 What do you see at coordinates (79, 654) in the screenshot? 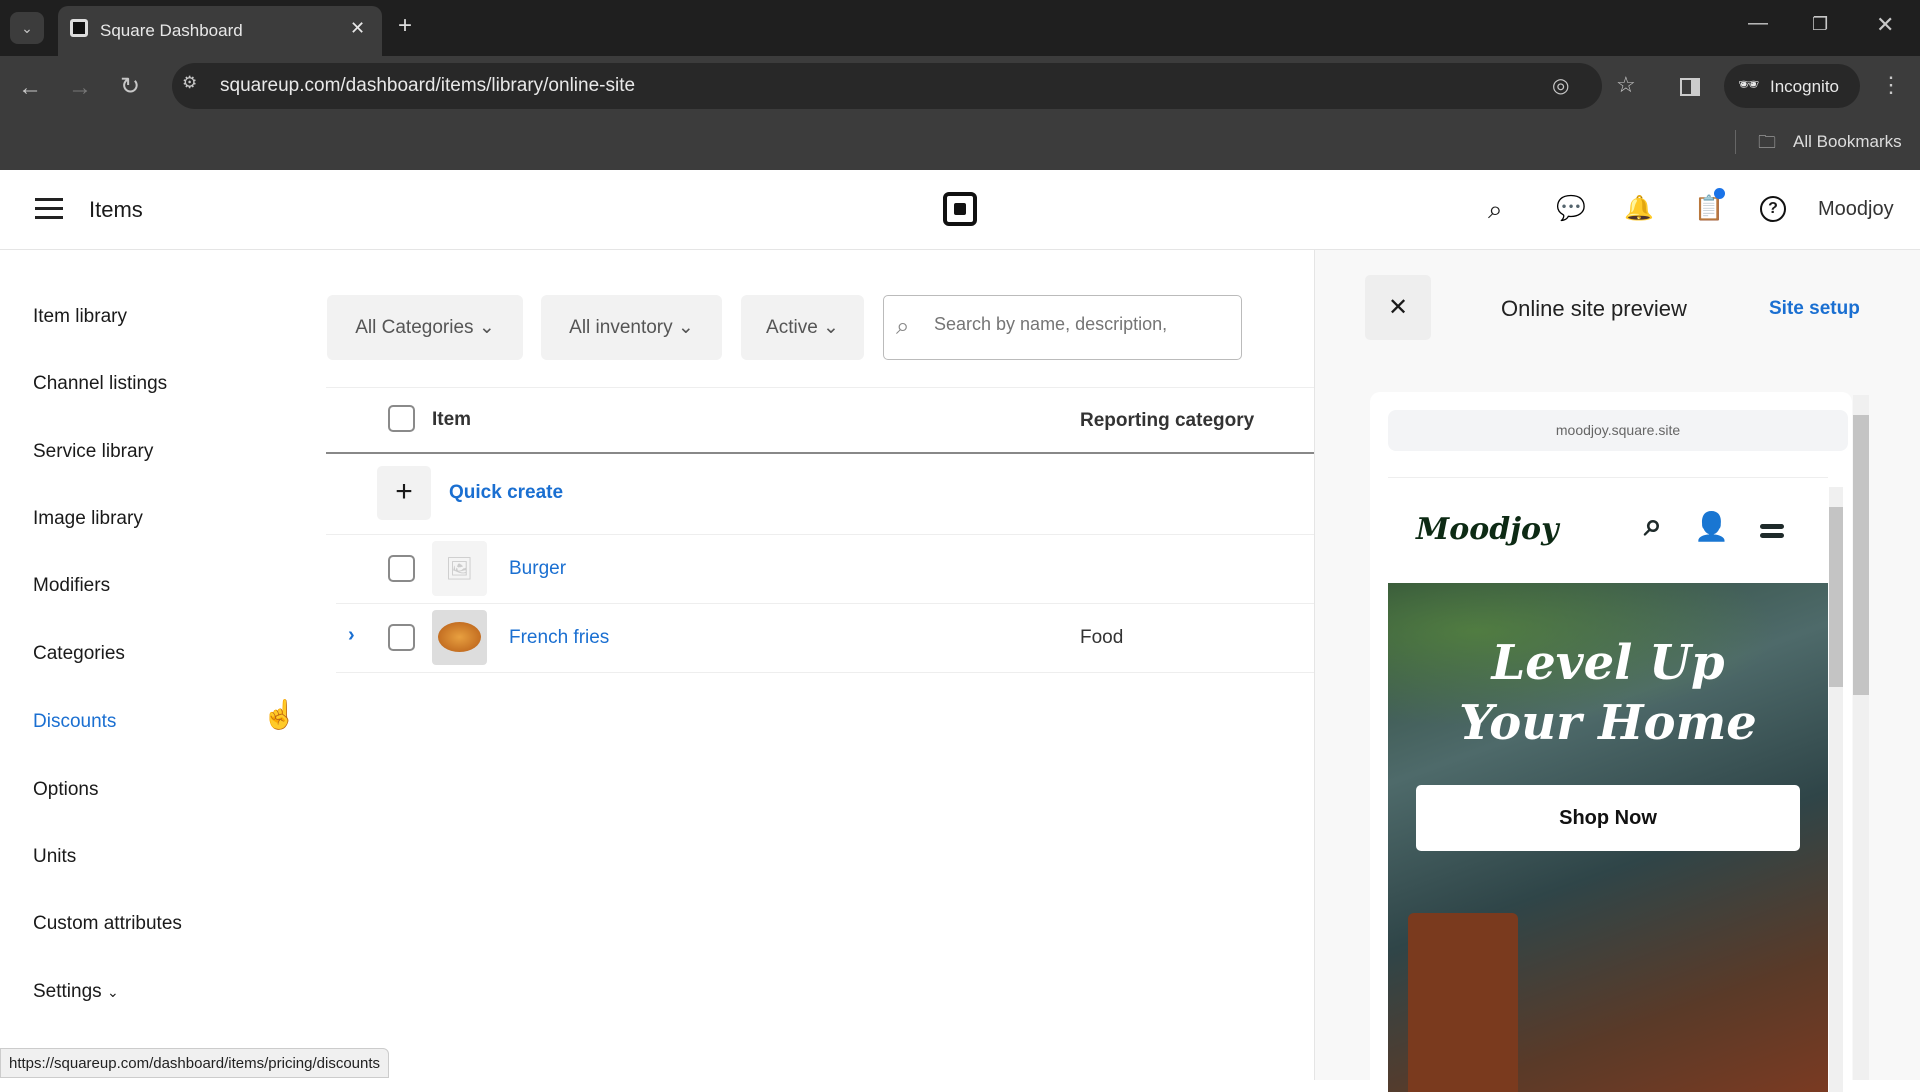
I see `sidebar-item-categories: Categories` at bounding box center [79, 654].